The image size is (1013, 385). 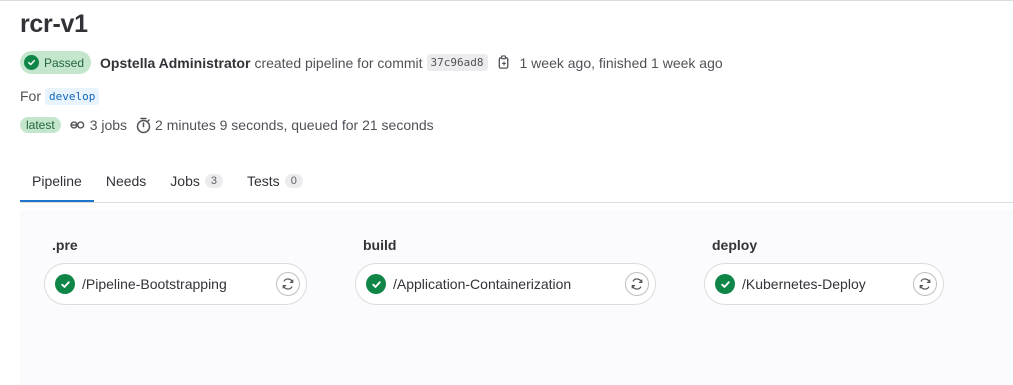 What do you see at coordinates (504, 62) in the screenshot?
I see `copy-icon` at bounding box center [504, 62].